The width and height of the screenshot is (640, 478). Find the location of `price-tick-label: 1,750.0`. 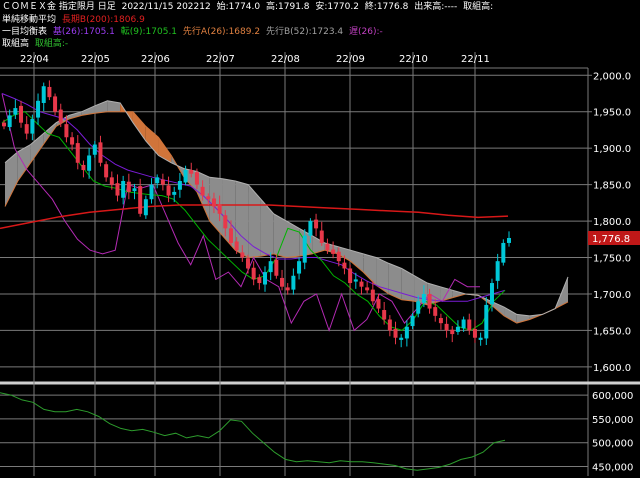

price-tick-label: 1,750.0 is located at coordinates (612, 259).